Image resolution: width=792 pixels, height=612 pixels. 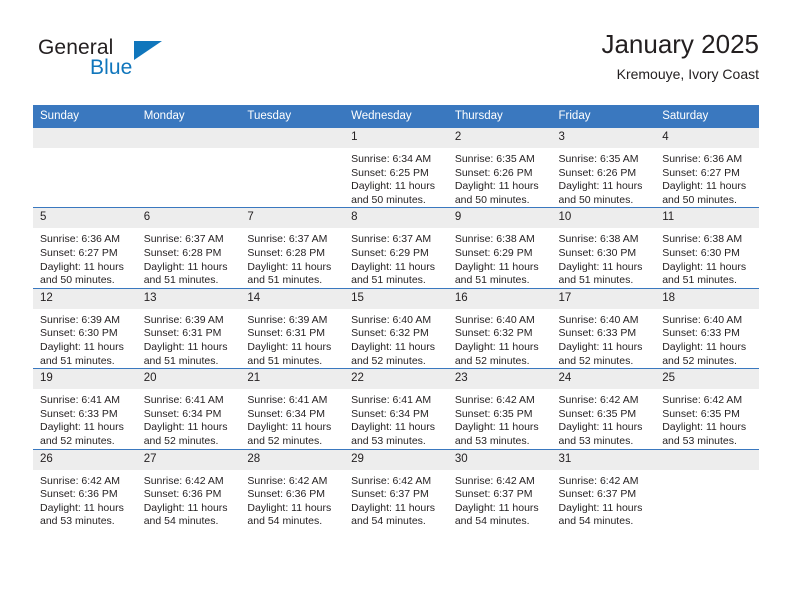 I want to click on weekday-header-wednesday: Wednesday, so click(x=396, y=116).